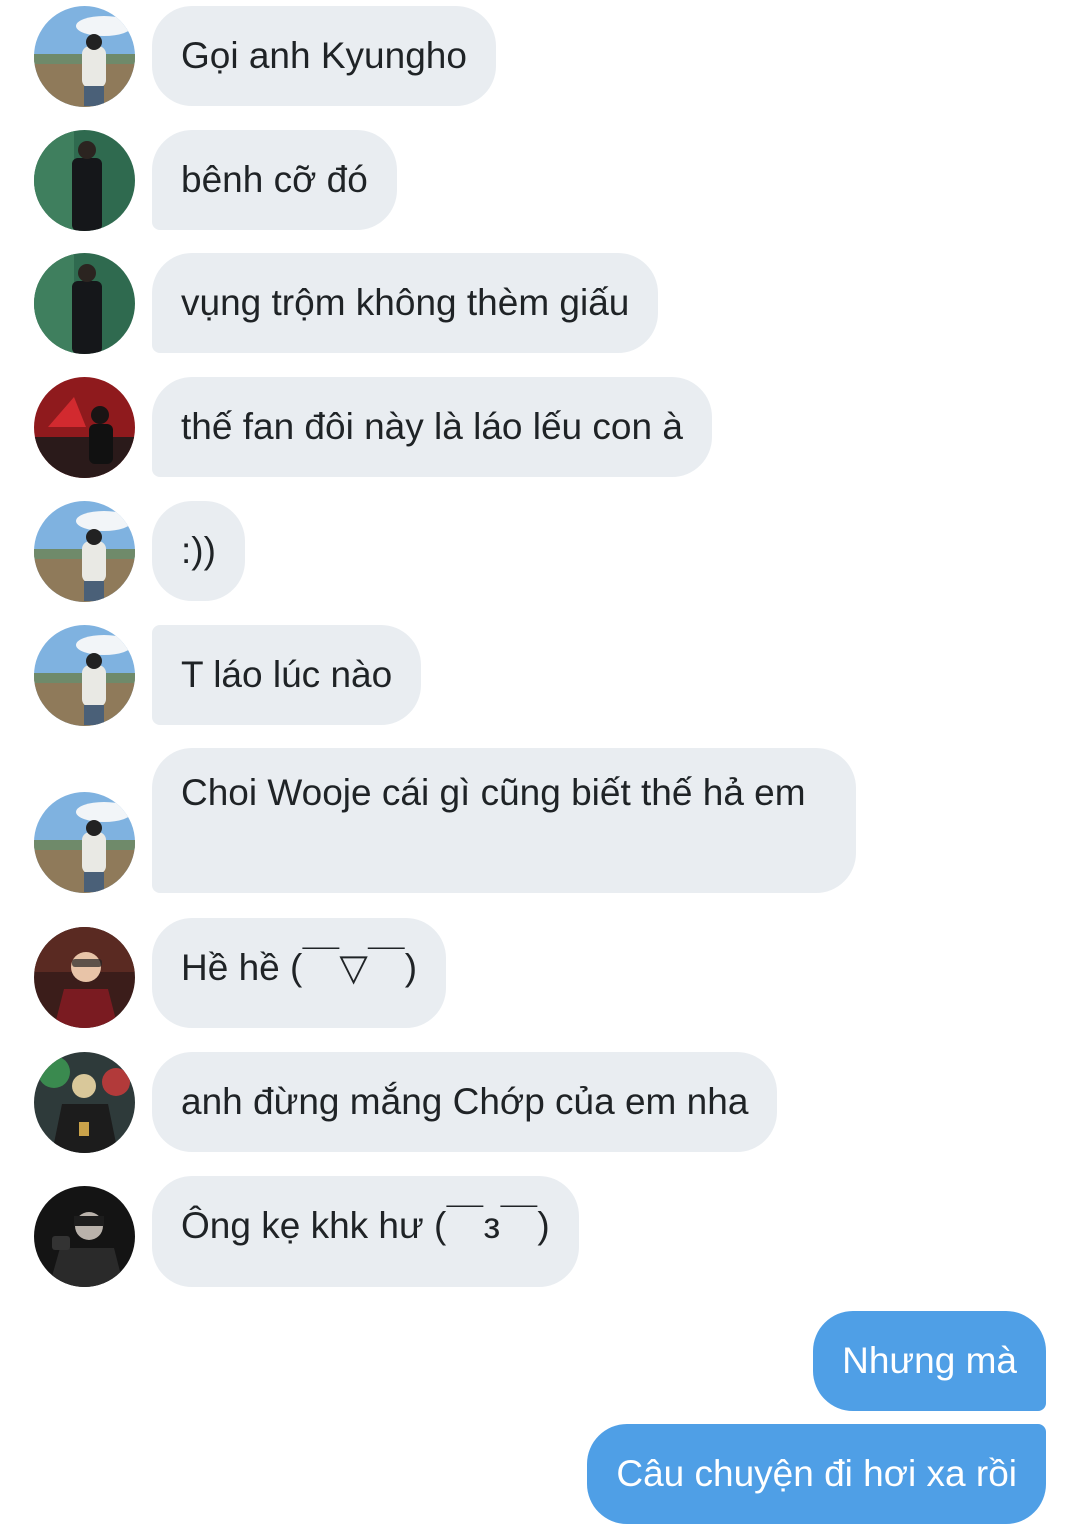 This screenshot has width=1080, height=1531. Describe the element at coordinates (274, 180) in the screenshot. I see `message-bubble: bênh cỡ đó` at that location.